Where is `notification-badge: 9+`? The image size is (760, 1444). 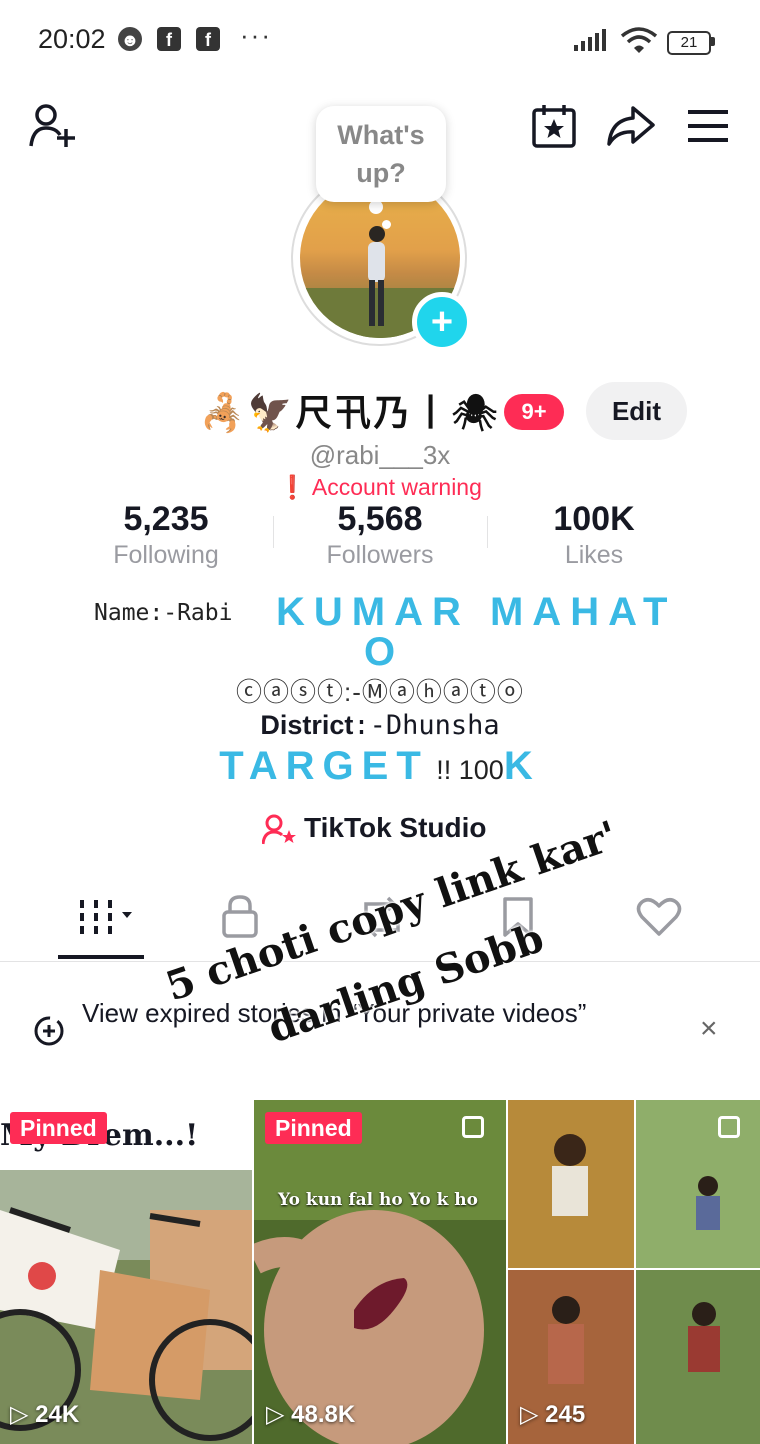 notification-badge: 9+ is located at coordinates (534, 412).